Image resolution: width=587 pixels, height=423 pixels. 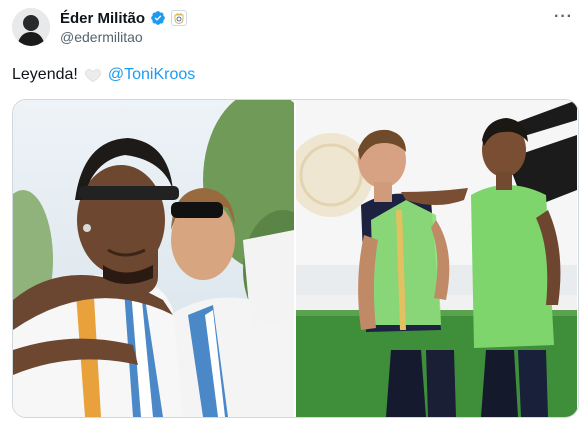 I want to click on author-handle: @edermilitao, so click(x=101, y=37).